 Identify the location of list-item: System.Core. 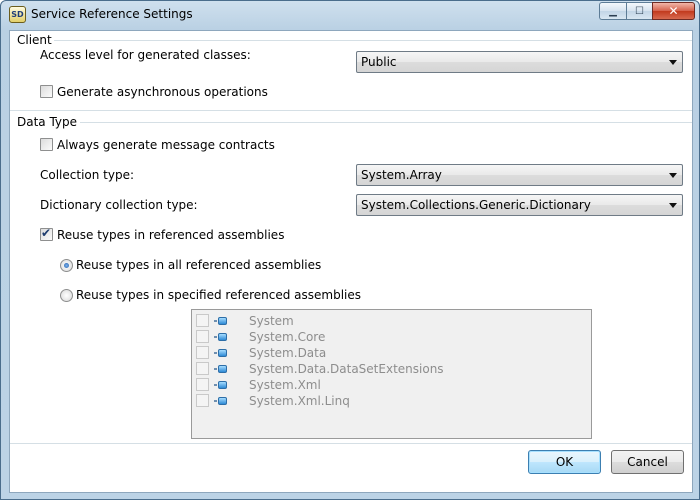
(391, 337).